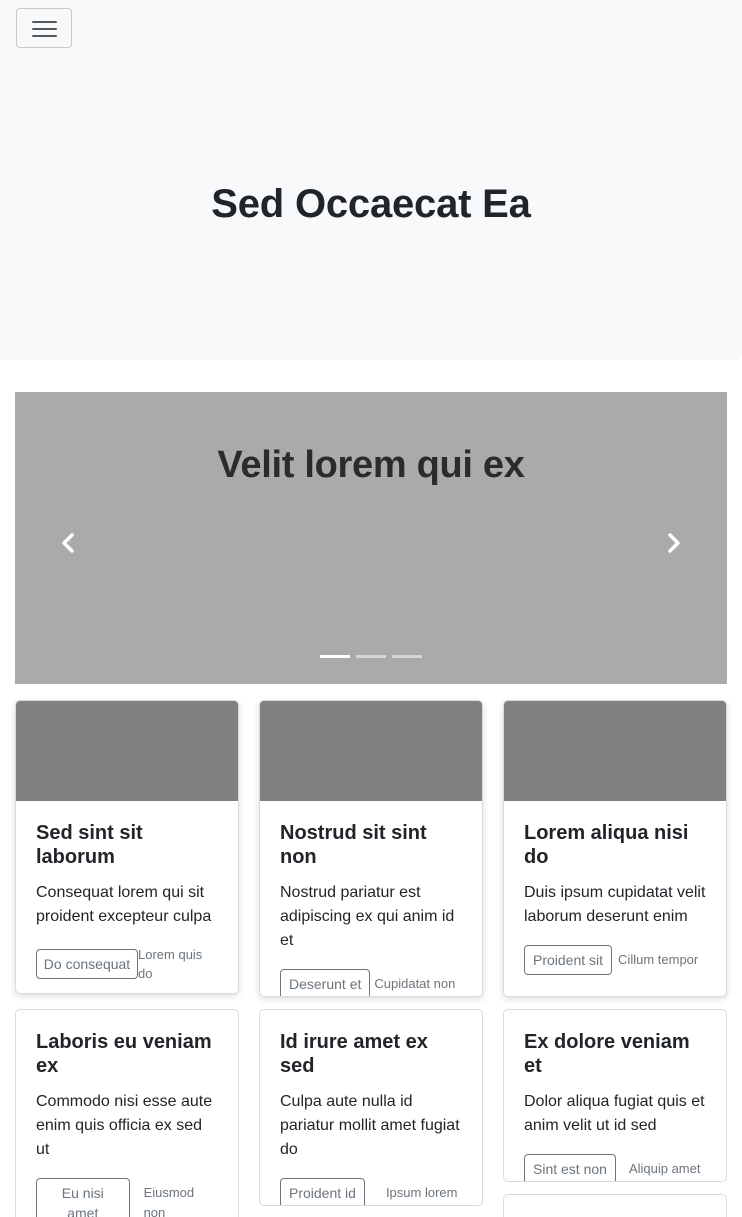 The height and width of the screenshot is (1217, 742). What do you see at coordinates (325, 982) in the screenshot?
I see `card-button: Deserunt et` at bounding box center [325, 982].